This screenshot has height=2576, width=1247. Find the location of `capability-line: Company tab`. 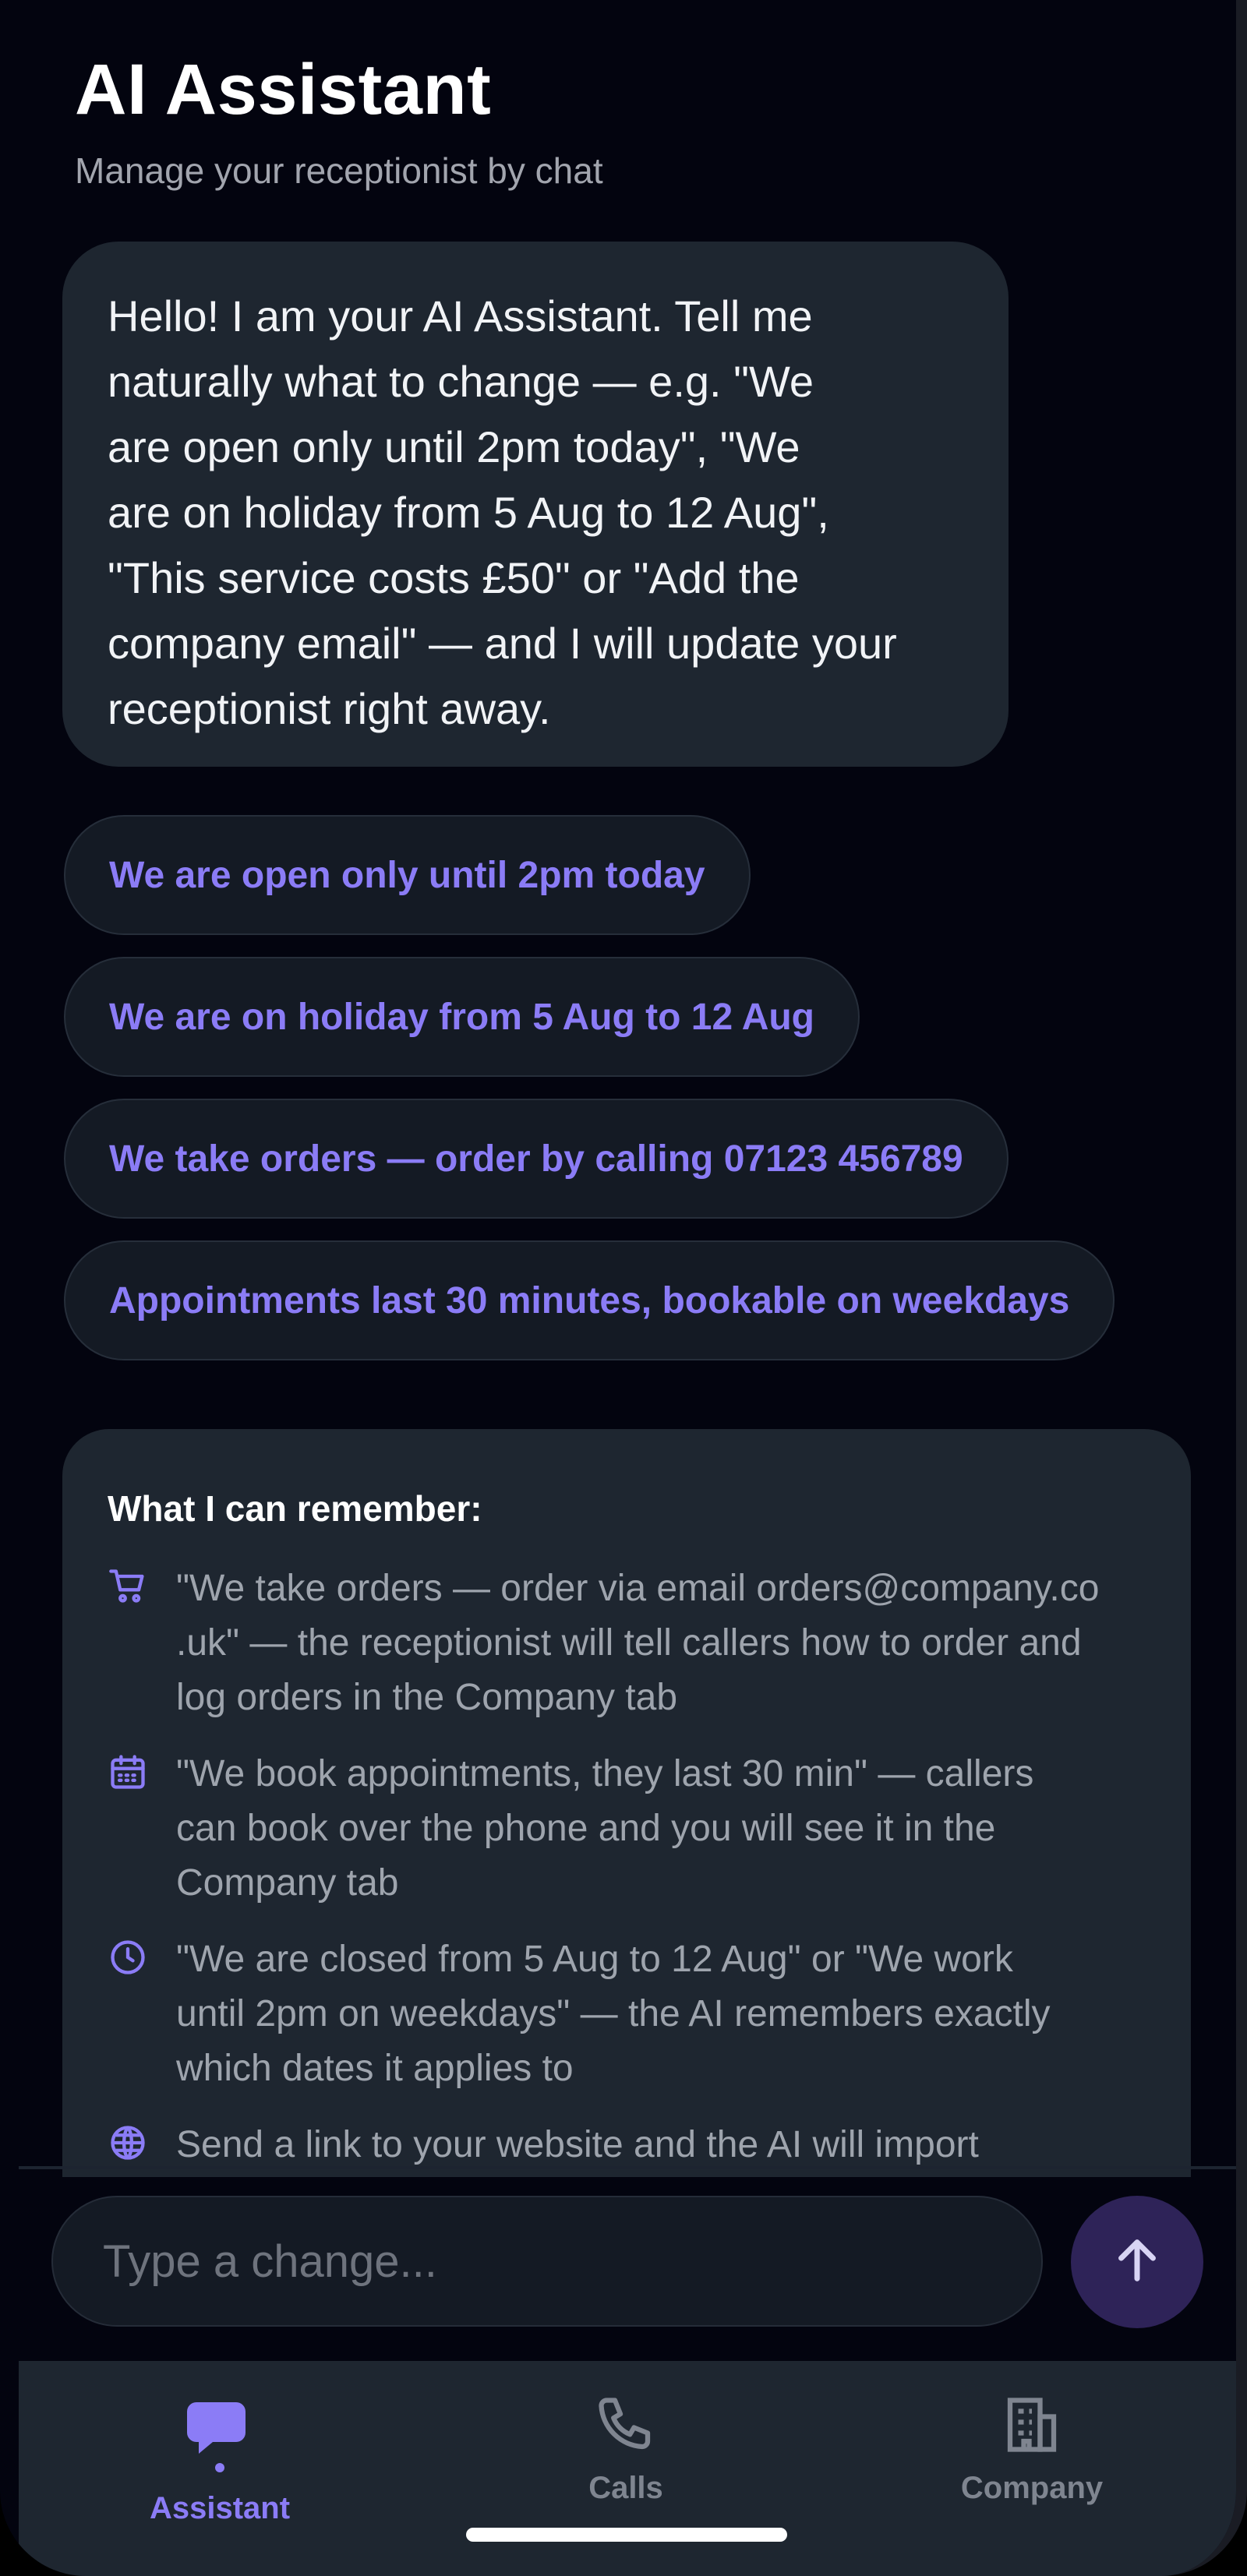

capability-line: Company tab is located at coordinates (288, 1883).